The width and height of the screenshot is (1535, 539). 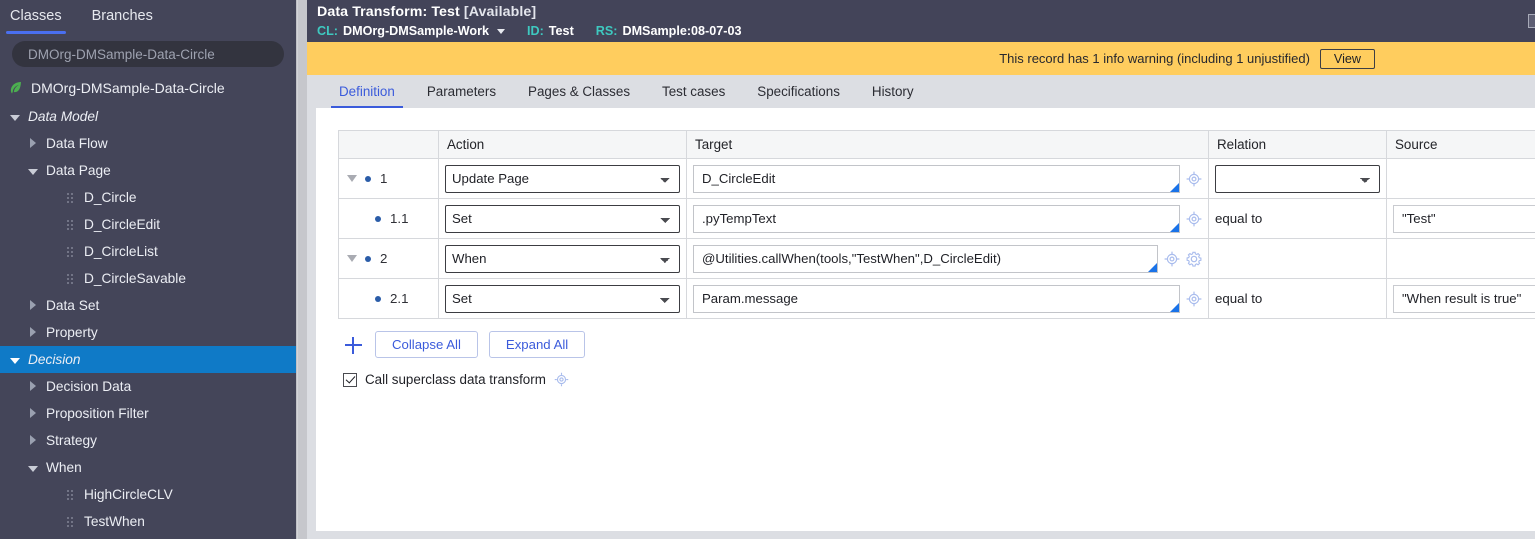 I want to click on table-header-row: Action Target Relation Source, so click(x=936, y=144).